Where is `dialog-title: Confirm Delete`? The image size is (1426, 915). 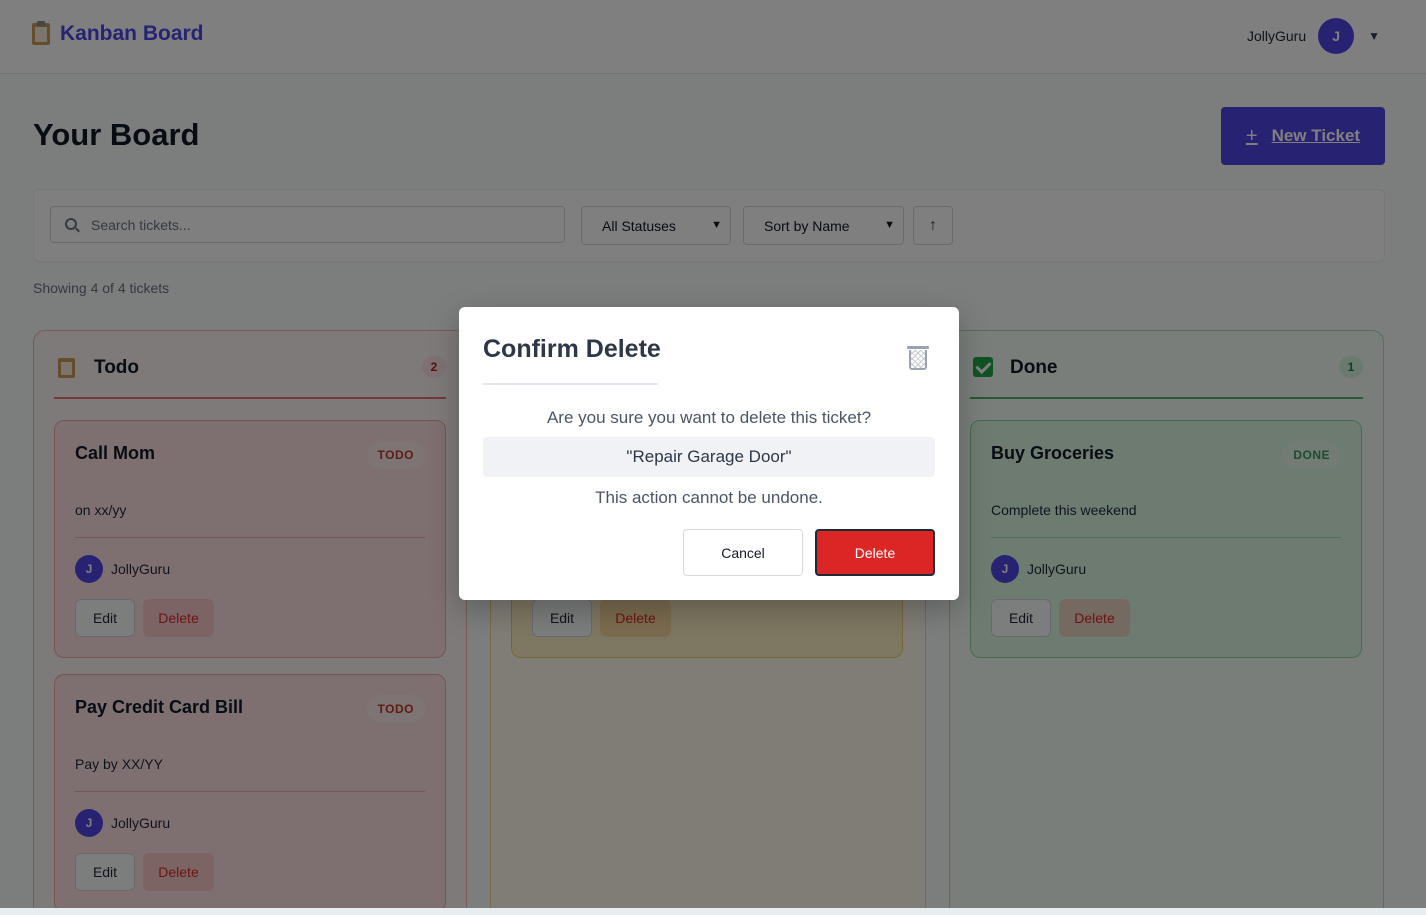 dialog-title: Confirm Delete is located at coordinates (572, 349).